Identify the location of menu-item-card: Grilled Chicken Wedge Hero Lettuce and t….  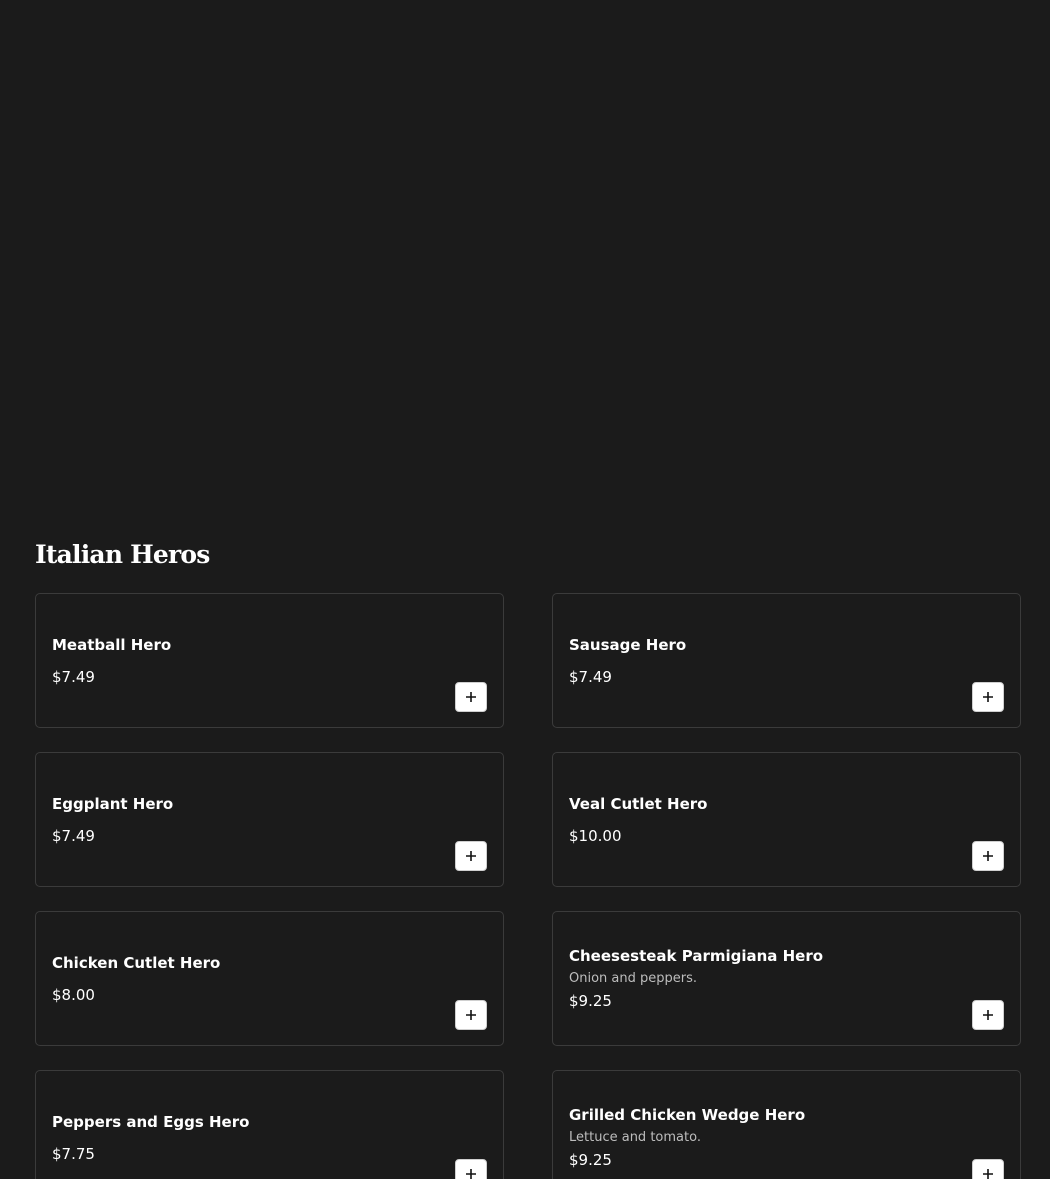
(786, 1124).